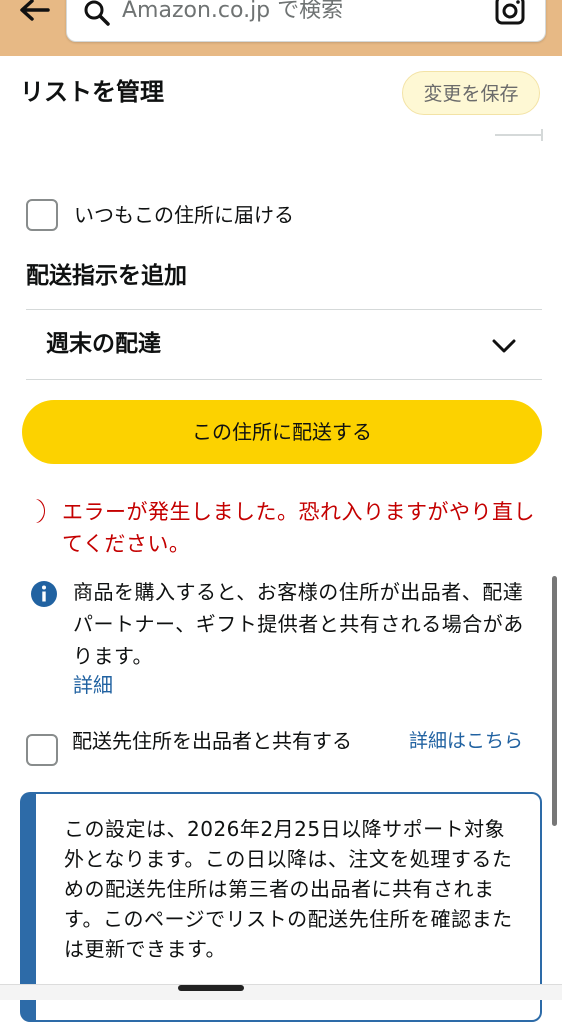  What do you see at coordinates (34, 18) in the screenshot?
I see `back-arrow-icon` at bounding box center [34, 18].